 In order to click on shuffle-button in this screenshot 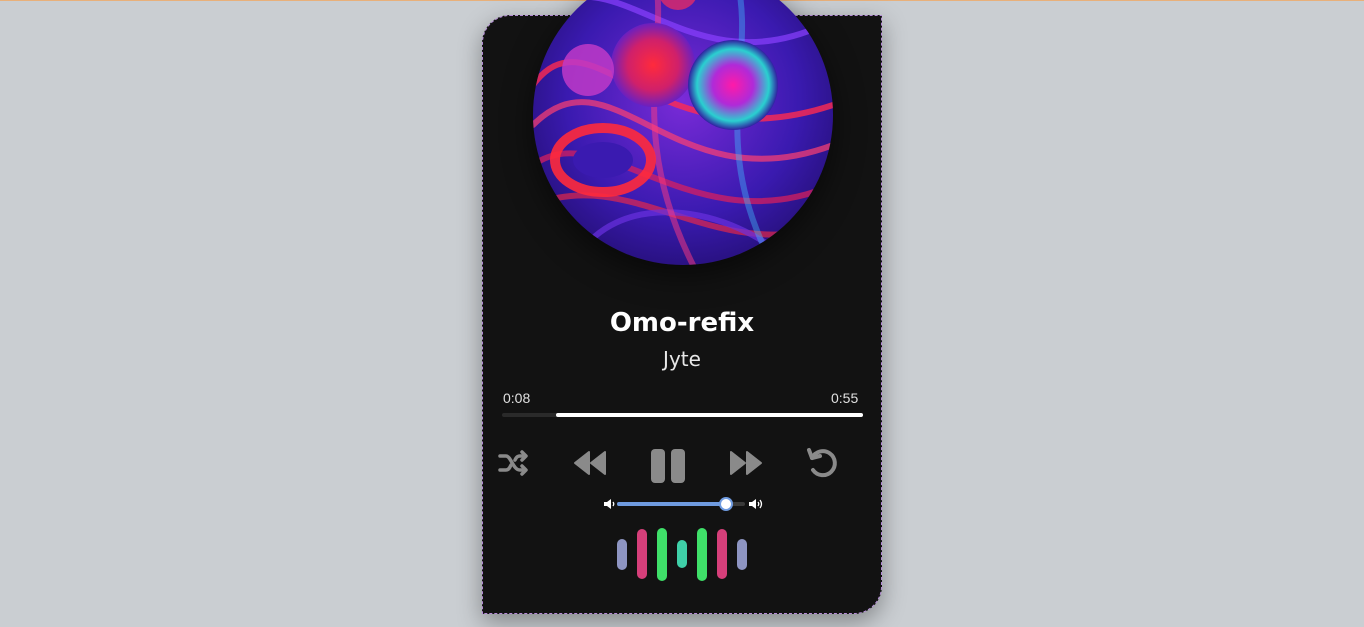, I will do `click(514, 463)`.